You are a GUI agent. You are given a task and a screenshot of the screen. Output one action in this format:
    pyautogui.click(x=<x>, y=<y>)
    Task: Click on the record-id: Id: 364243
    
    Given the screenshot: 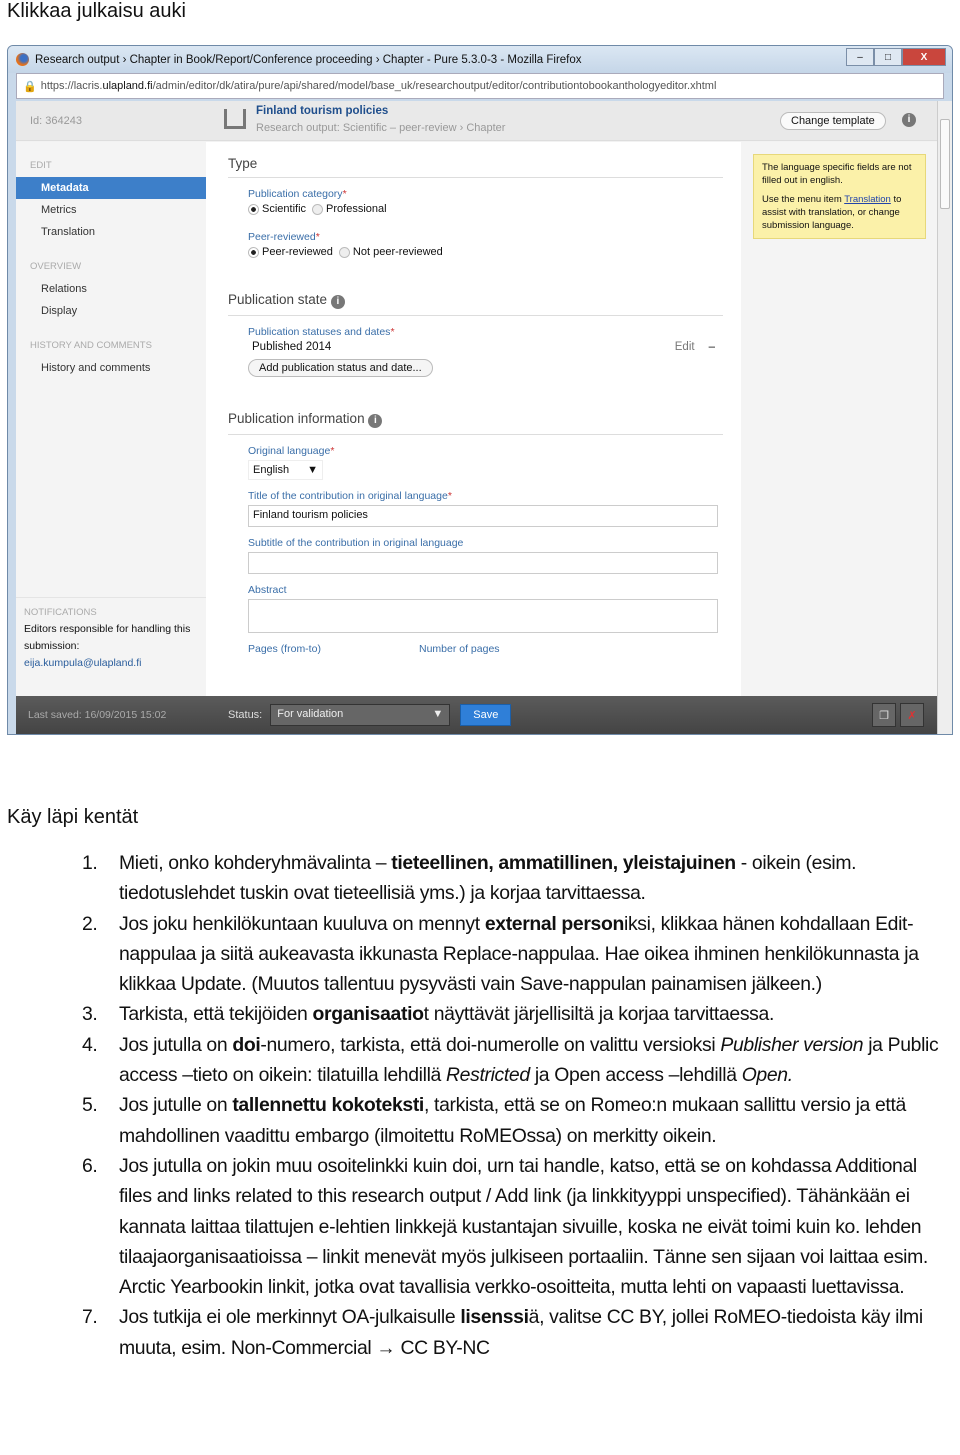 What is the action you would take?
    pyautogui.click(x=56, y=121)
    